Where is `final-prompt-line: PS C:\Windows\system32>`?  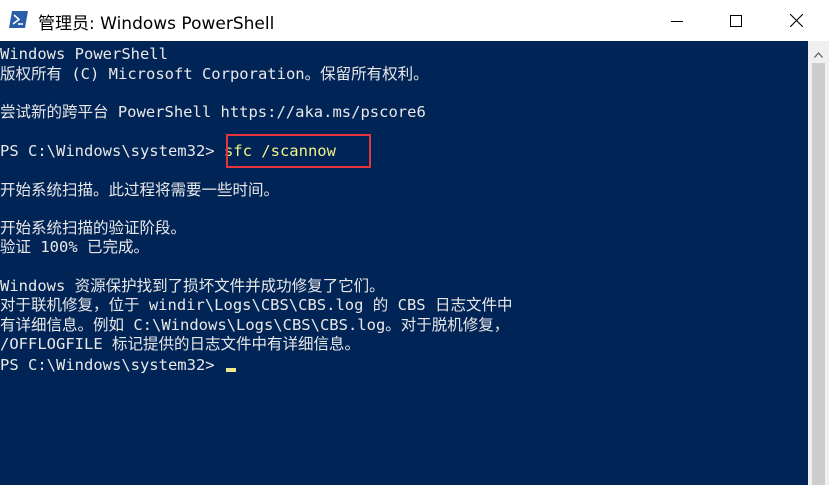
final-prompt-line: PS C:\Windows\system32> is located at coordinates (118, 365).